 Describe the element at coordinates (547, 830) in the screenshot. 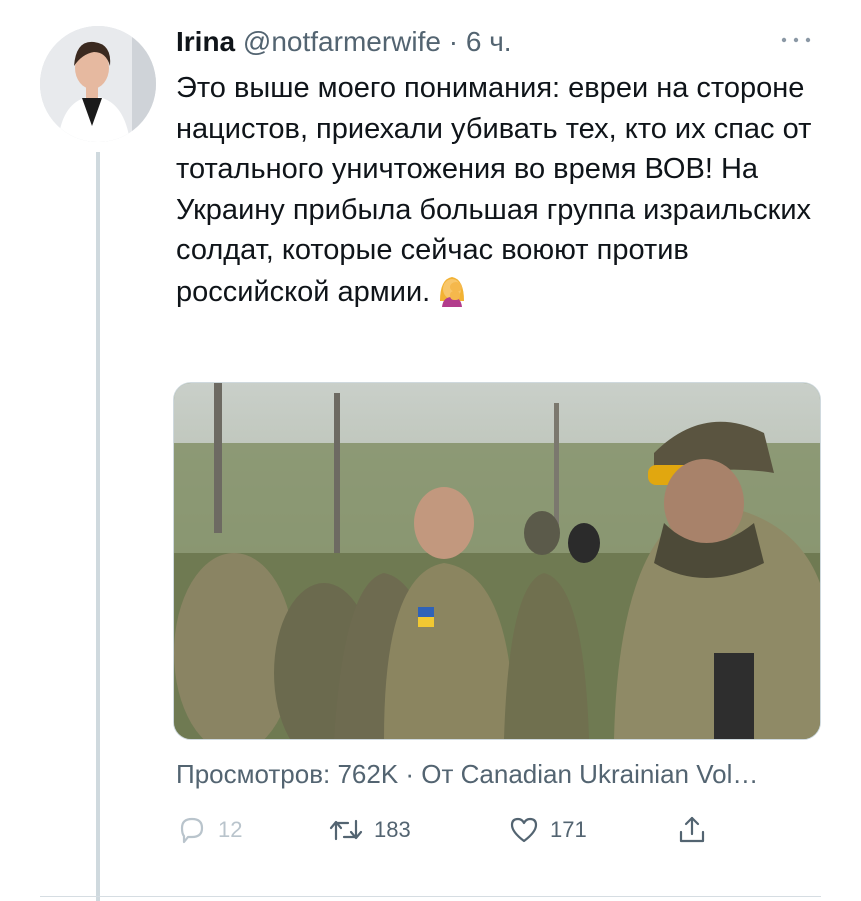

I see `like-button: 171` at that location.